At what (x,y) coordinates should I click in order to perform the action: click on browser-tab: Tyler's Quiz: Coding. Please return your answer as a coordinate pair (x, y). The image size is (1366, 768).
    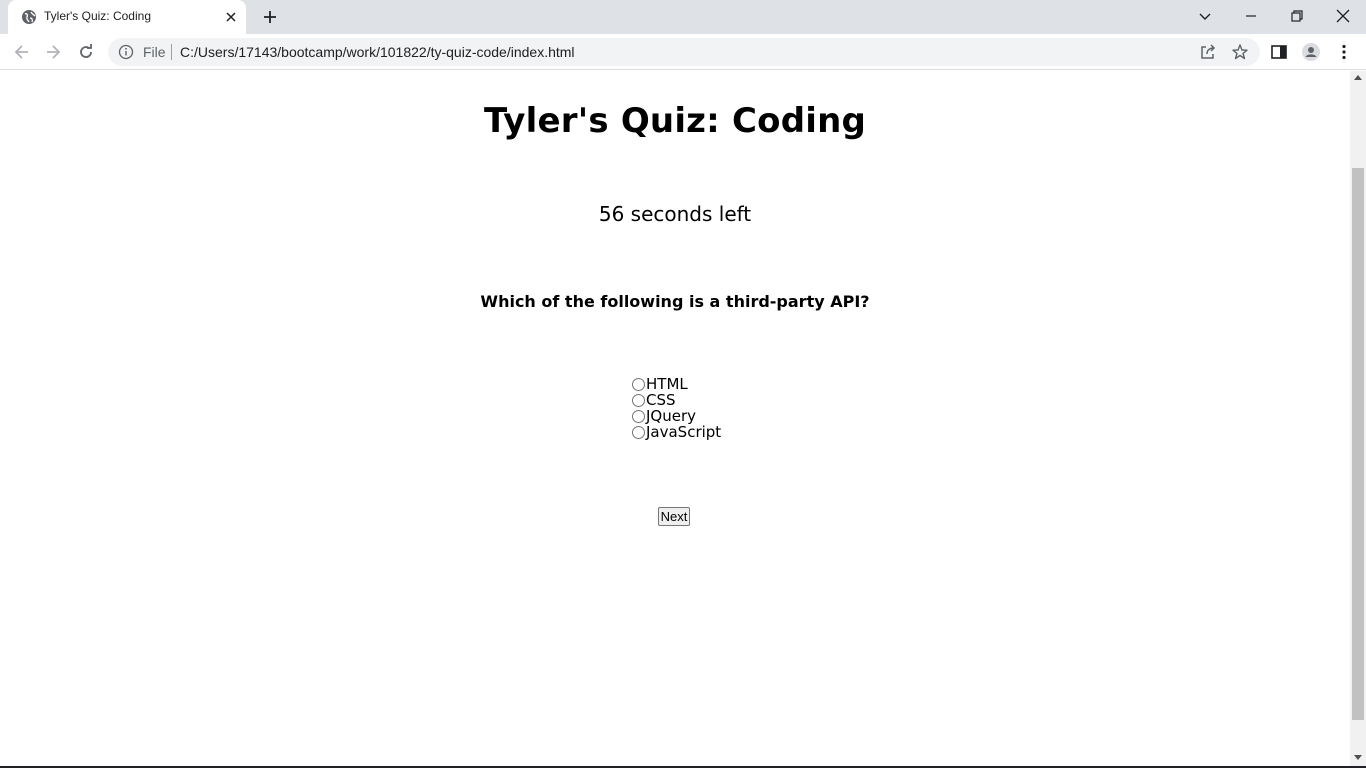
    Looking at the image, I should click on (127, 17).